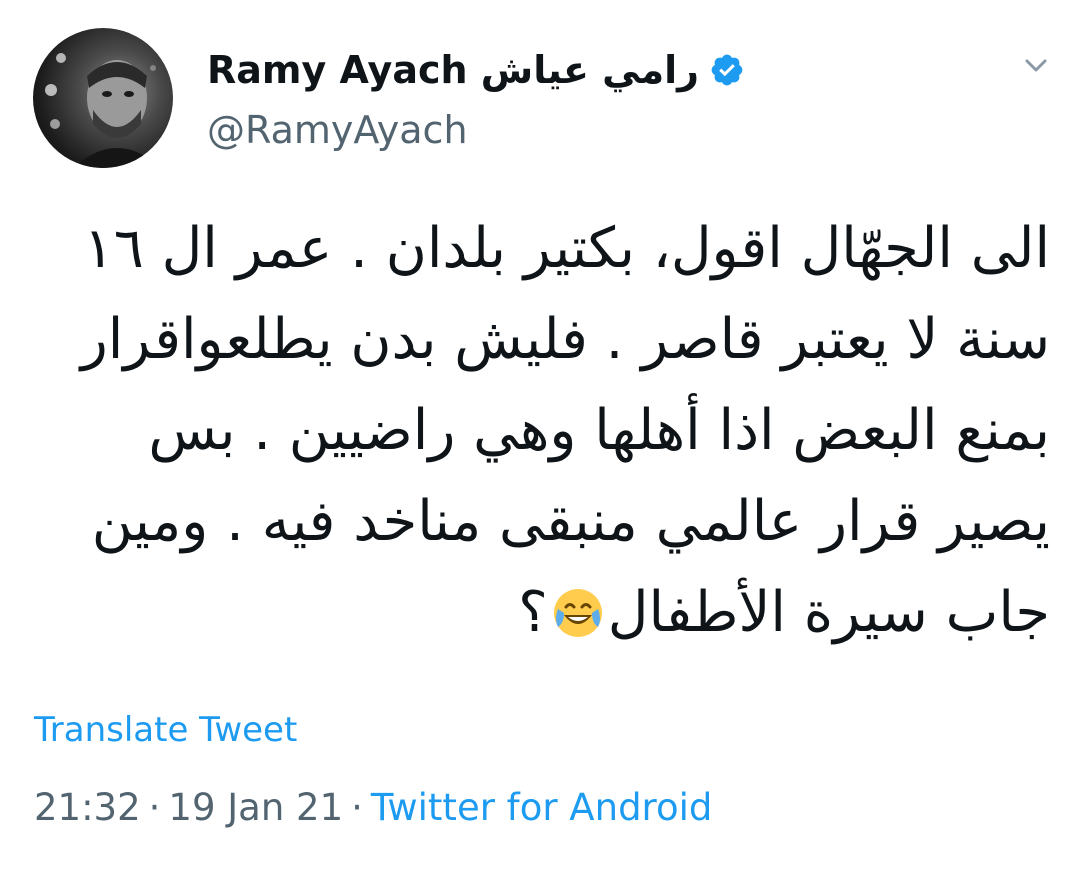 Image resolution: width=1078 pixels, height=871 pixels. I want to click on tweet-time: 21:32, so click(87, 807).